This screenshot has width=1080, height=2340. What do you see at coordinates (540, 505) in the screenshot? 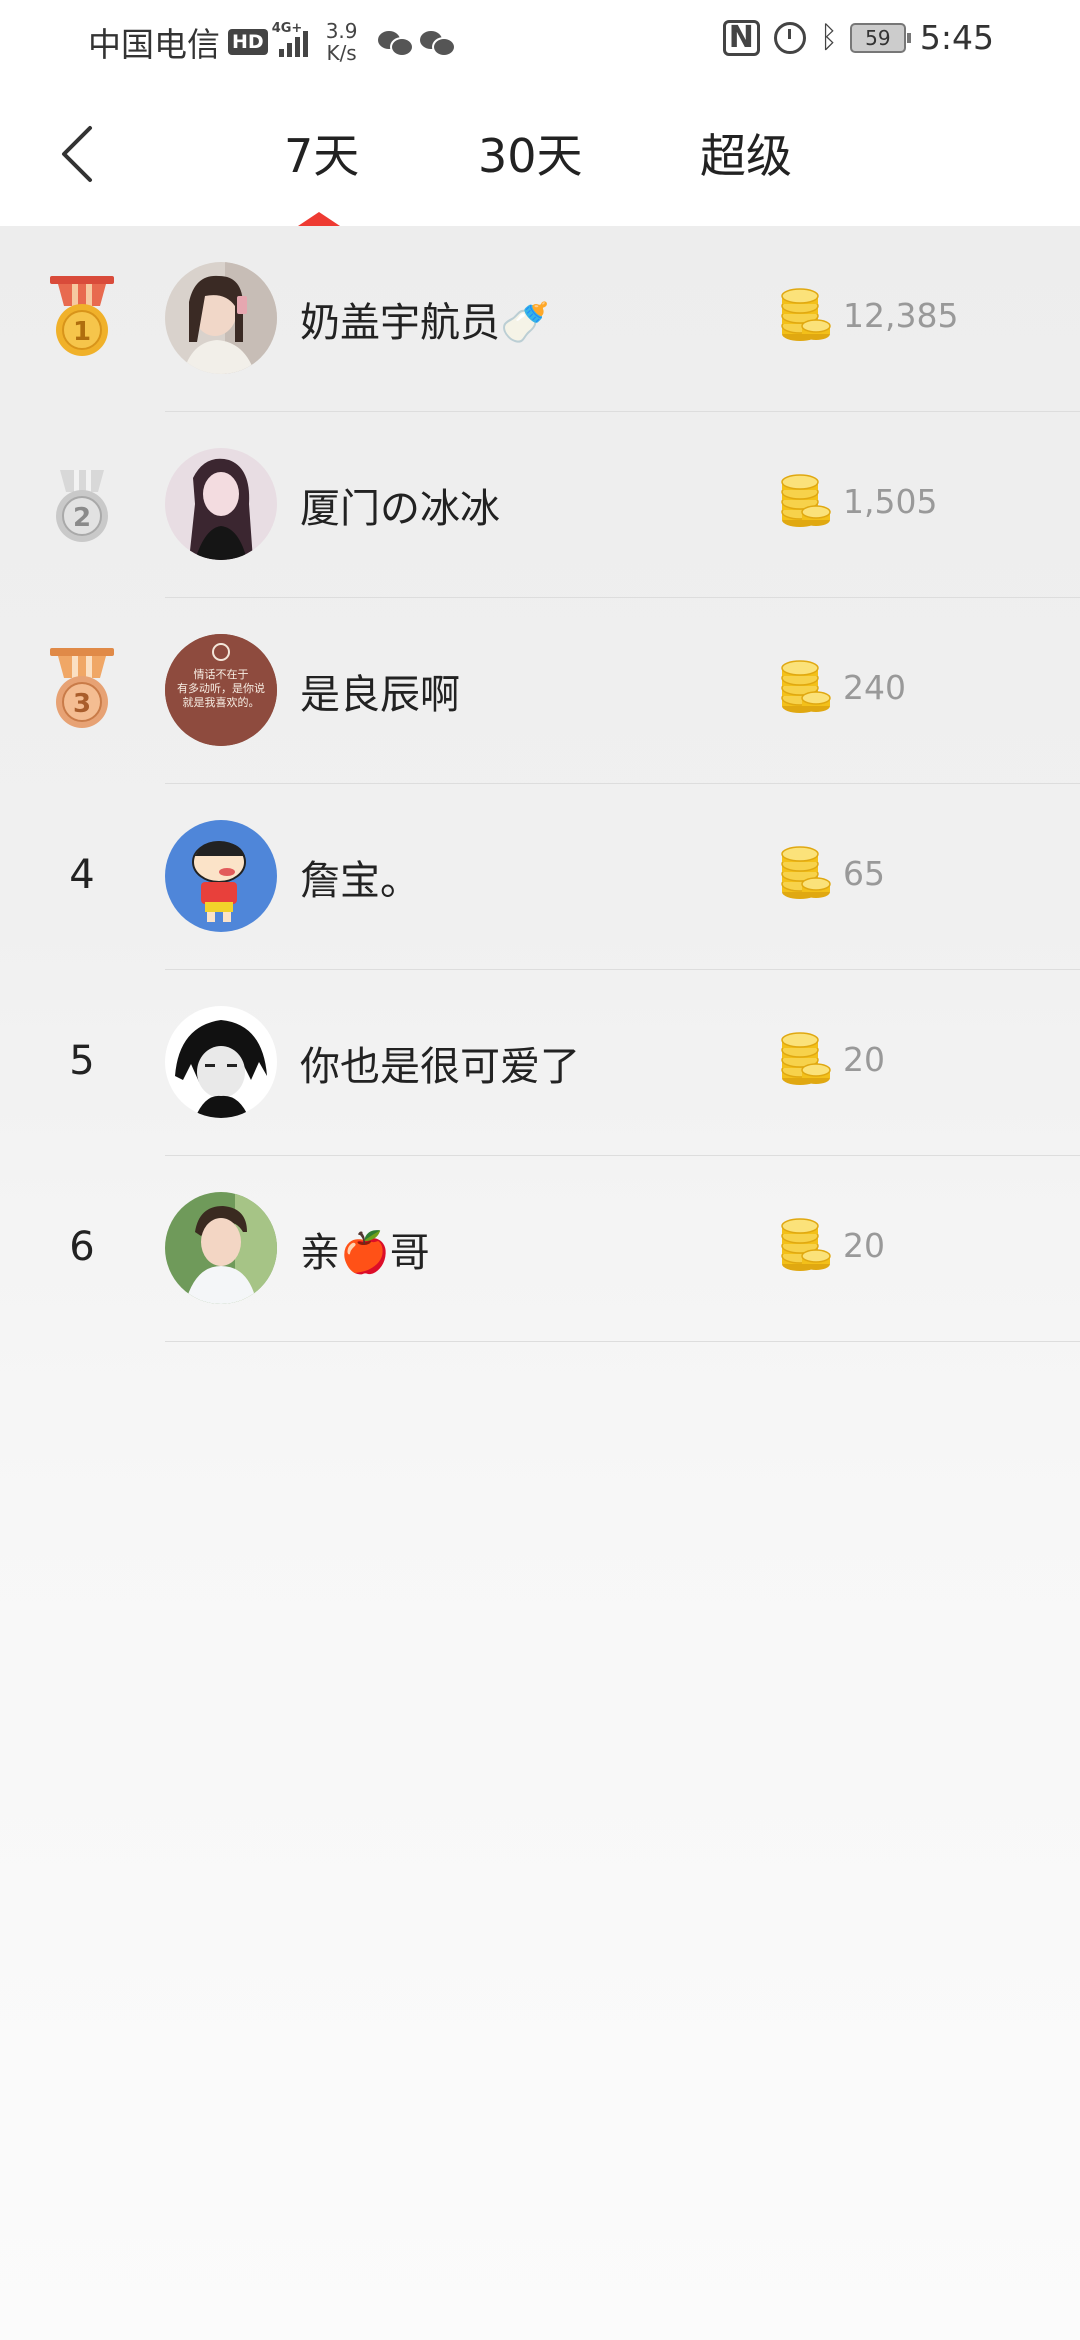
I see `list-item: 2 厦门の冰冰 1,505` at bounding box center [540, 505].